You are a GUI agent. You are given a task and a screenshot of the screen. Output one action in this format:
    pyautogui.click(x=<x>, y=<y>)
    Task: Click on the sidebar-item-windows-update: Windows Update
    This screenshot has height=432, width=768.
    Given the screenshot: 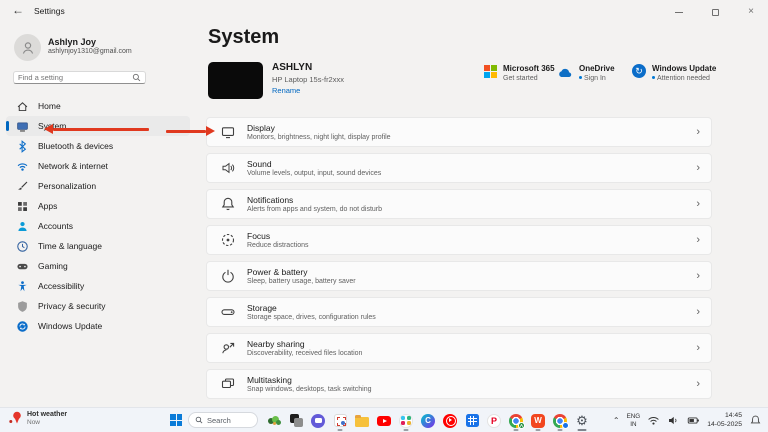 What is the action you would take?
    pyautogui.click(x=98, y=326)
    